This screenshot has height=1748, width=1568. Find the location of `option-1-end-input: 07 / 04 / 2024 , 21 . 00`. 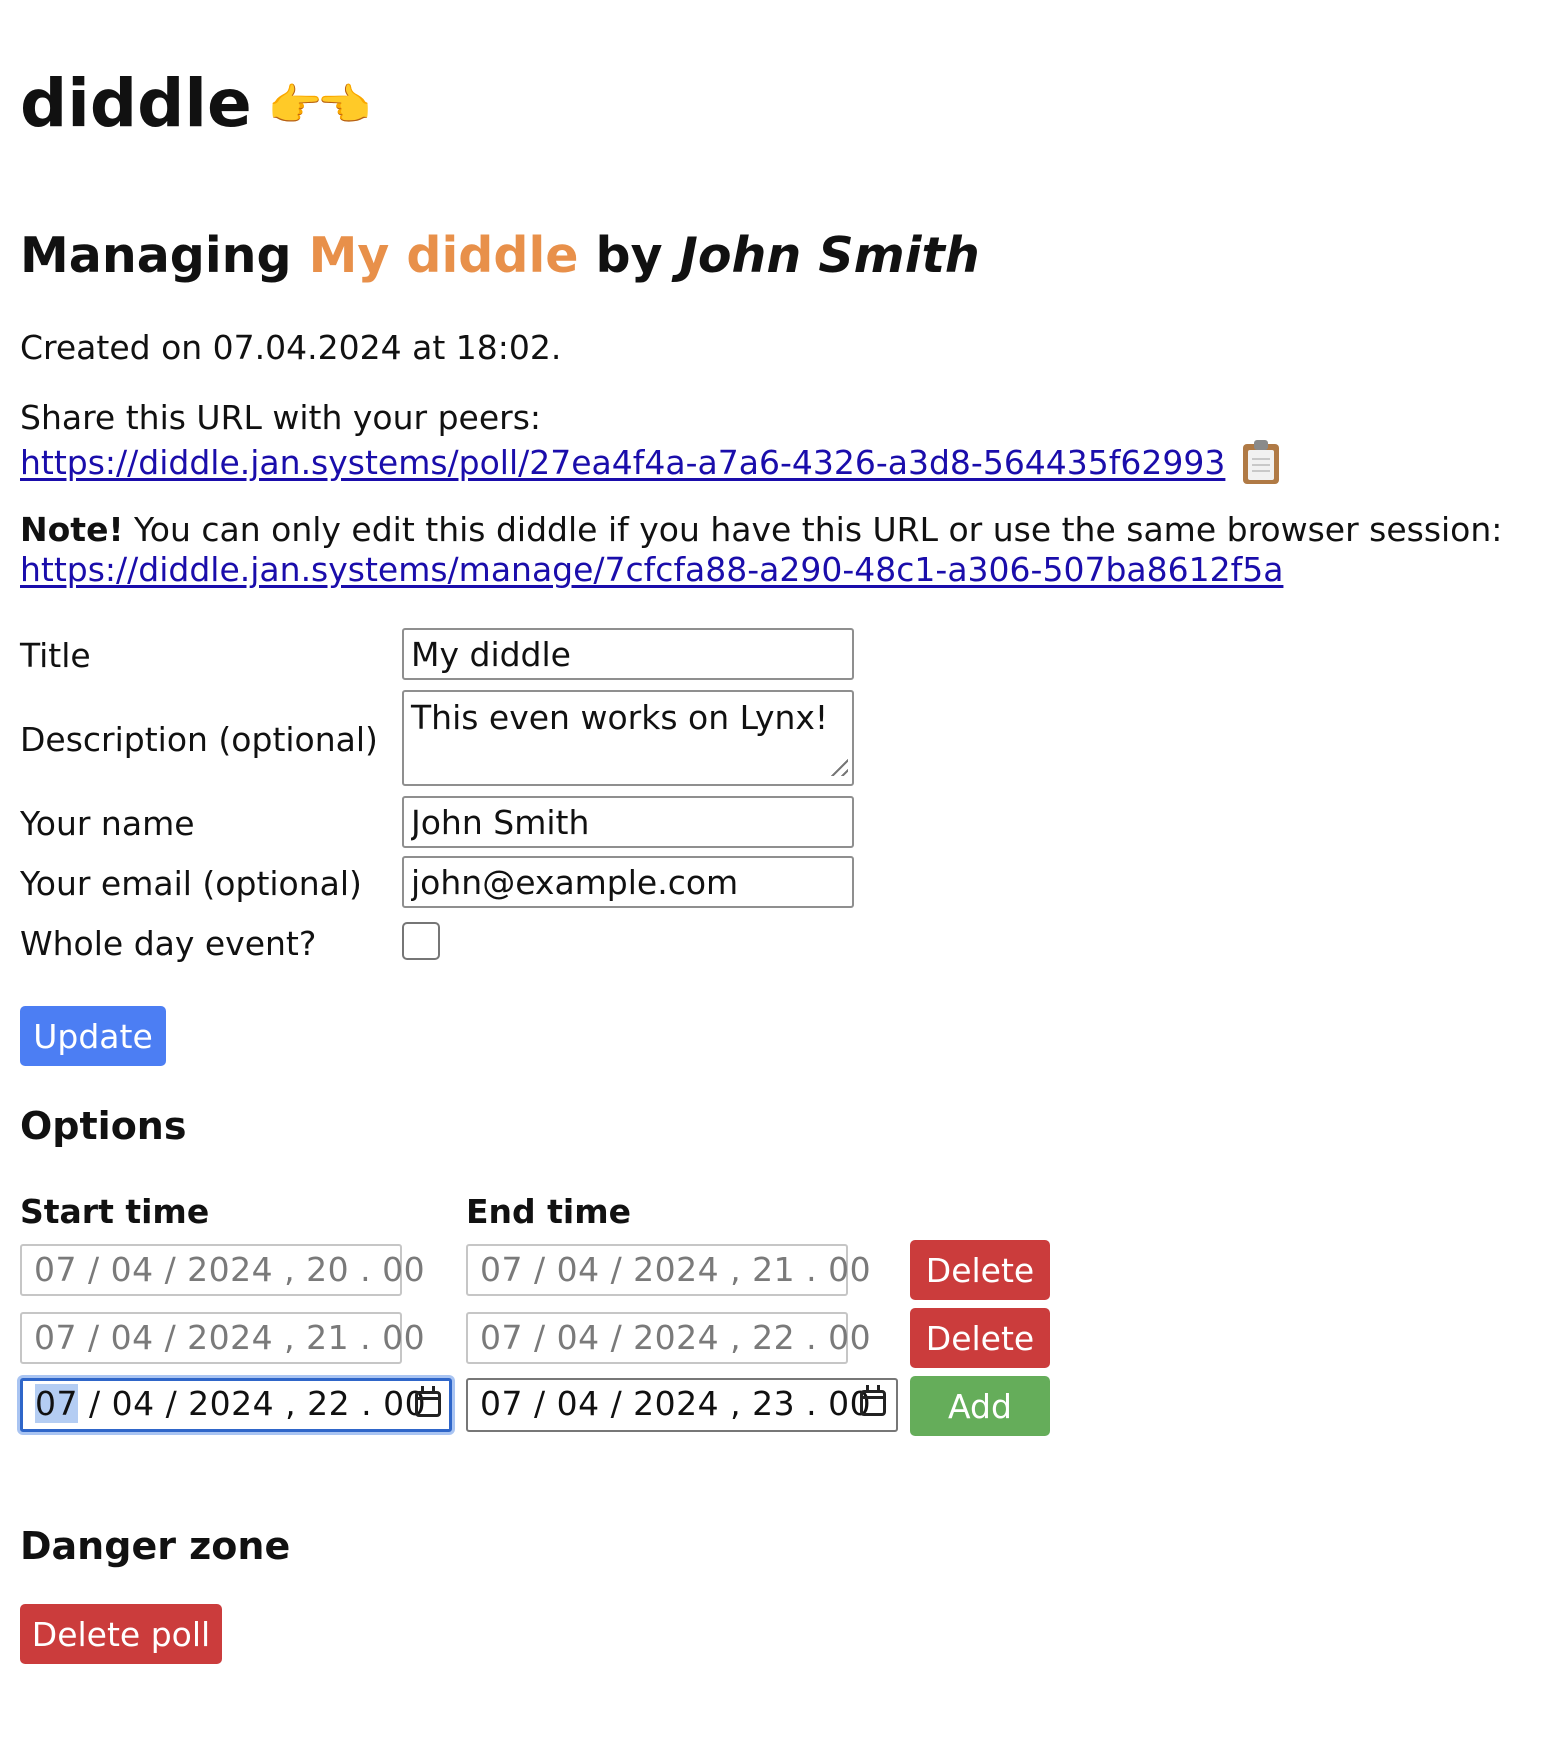

option-1-end-input: 07 / 04 / 2024 , 21 . 00 is located at coordinates (668, 1270).